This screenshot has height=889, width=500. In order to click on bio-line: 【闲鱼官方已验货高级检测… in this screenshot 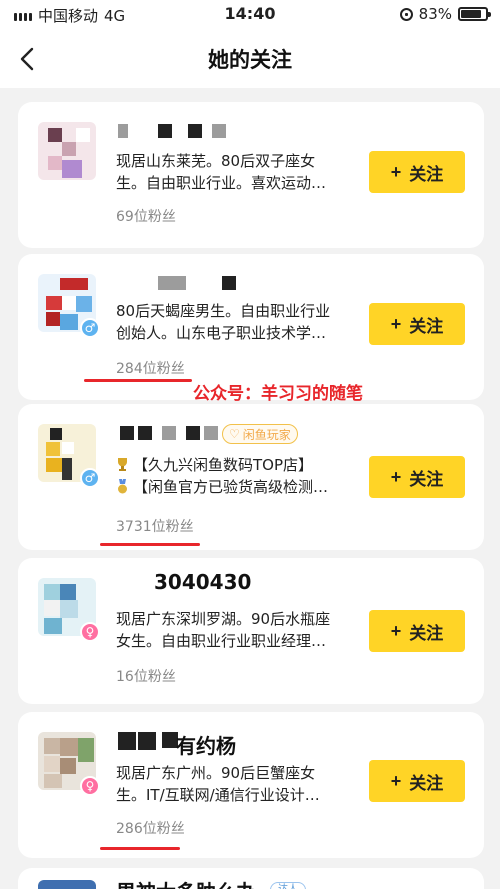, I will do `click(238, 487)`.